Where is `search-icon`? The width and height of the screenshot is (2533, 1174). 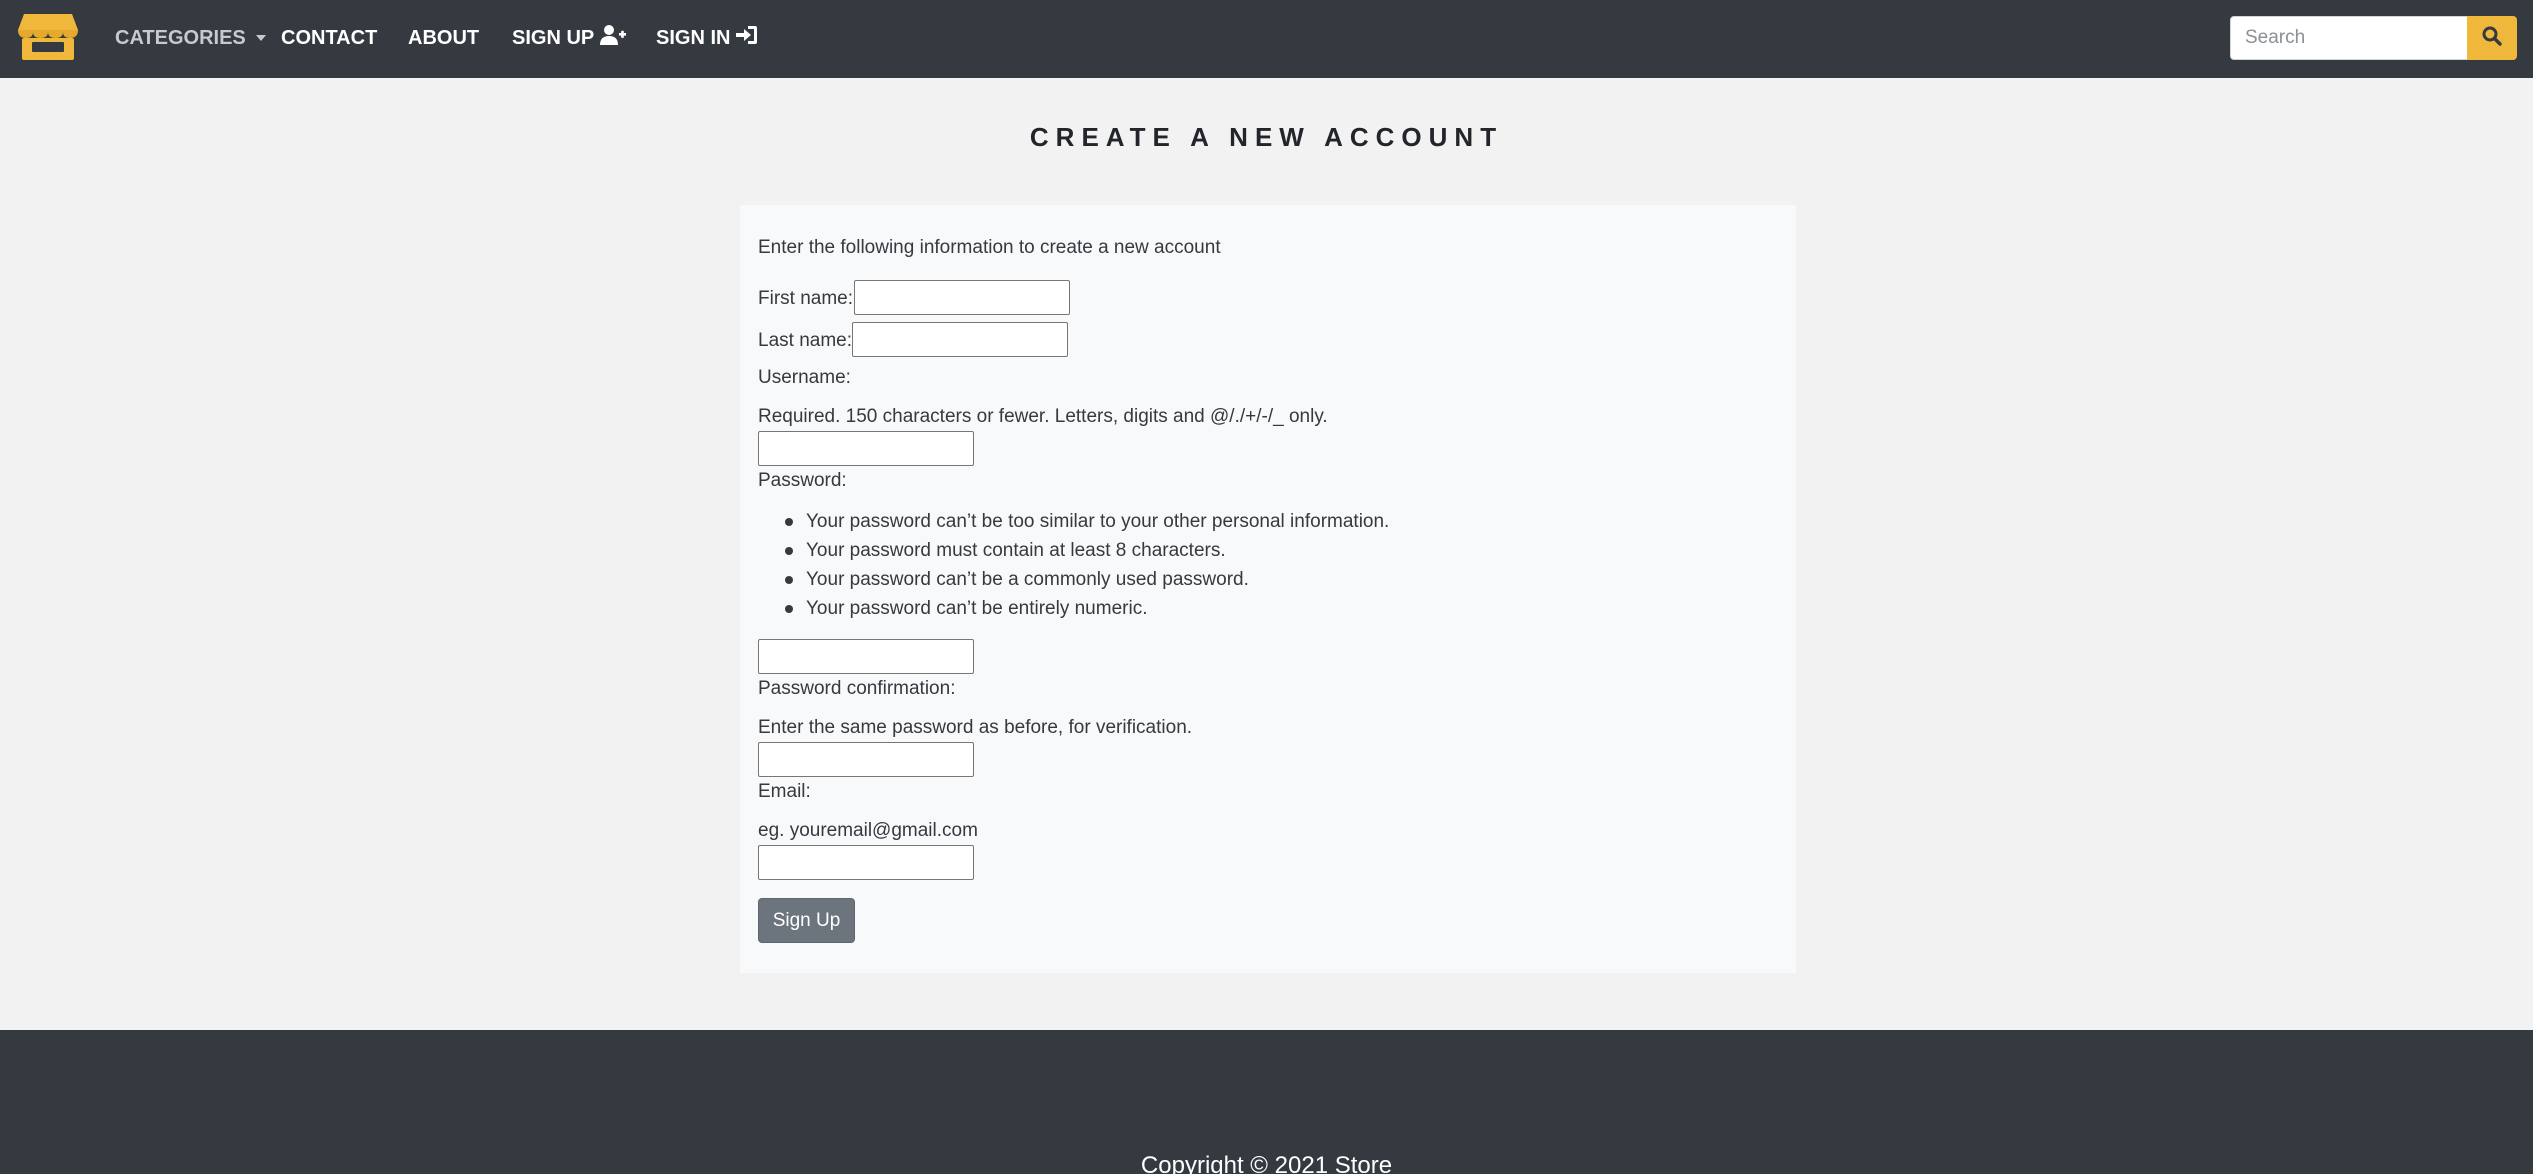
search-icon is located at coordinates (2492, 38).